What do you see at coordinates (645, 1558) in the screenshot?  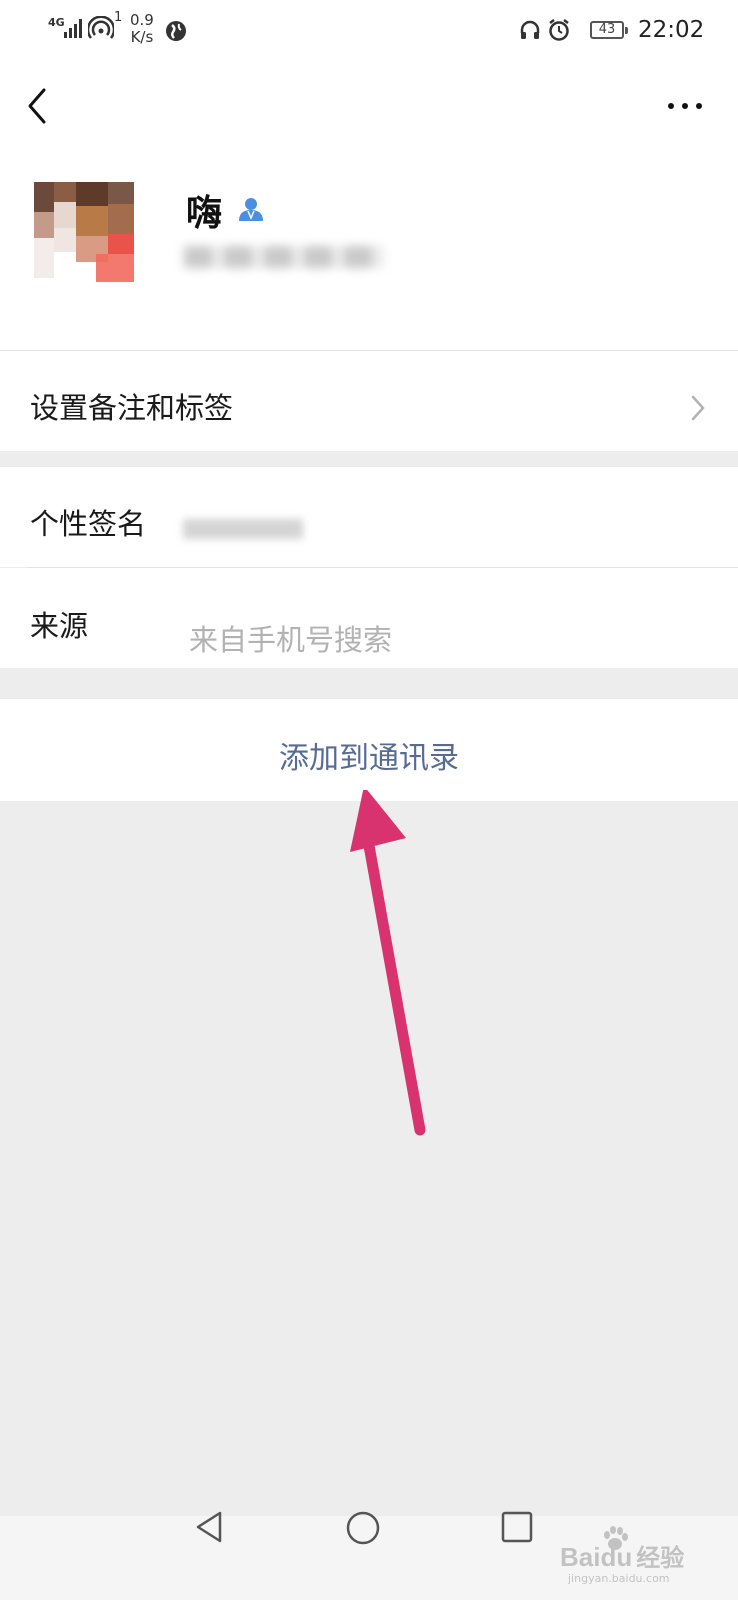 I see `baidu-jingyan-watermark-logo: Baidu 经验 jingyan.baidu.com` at bounding box center [645, 1558].